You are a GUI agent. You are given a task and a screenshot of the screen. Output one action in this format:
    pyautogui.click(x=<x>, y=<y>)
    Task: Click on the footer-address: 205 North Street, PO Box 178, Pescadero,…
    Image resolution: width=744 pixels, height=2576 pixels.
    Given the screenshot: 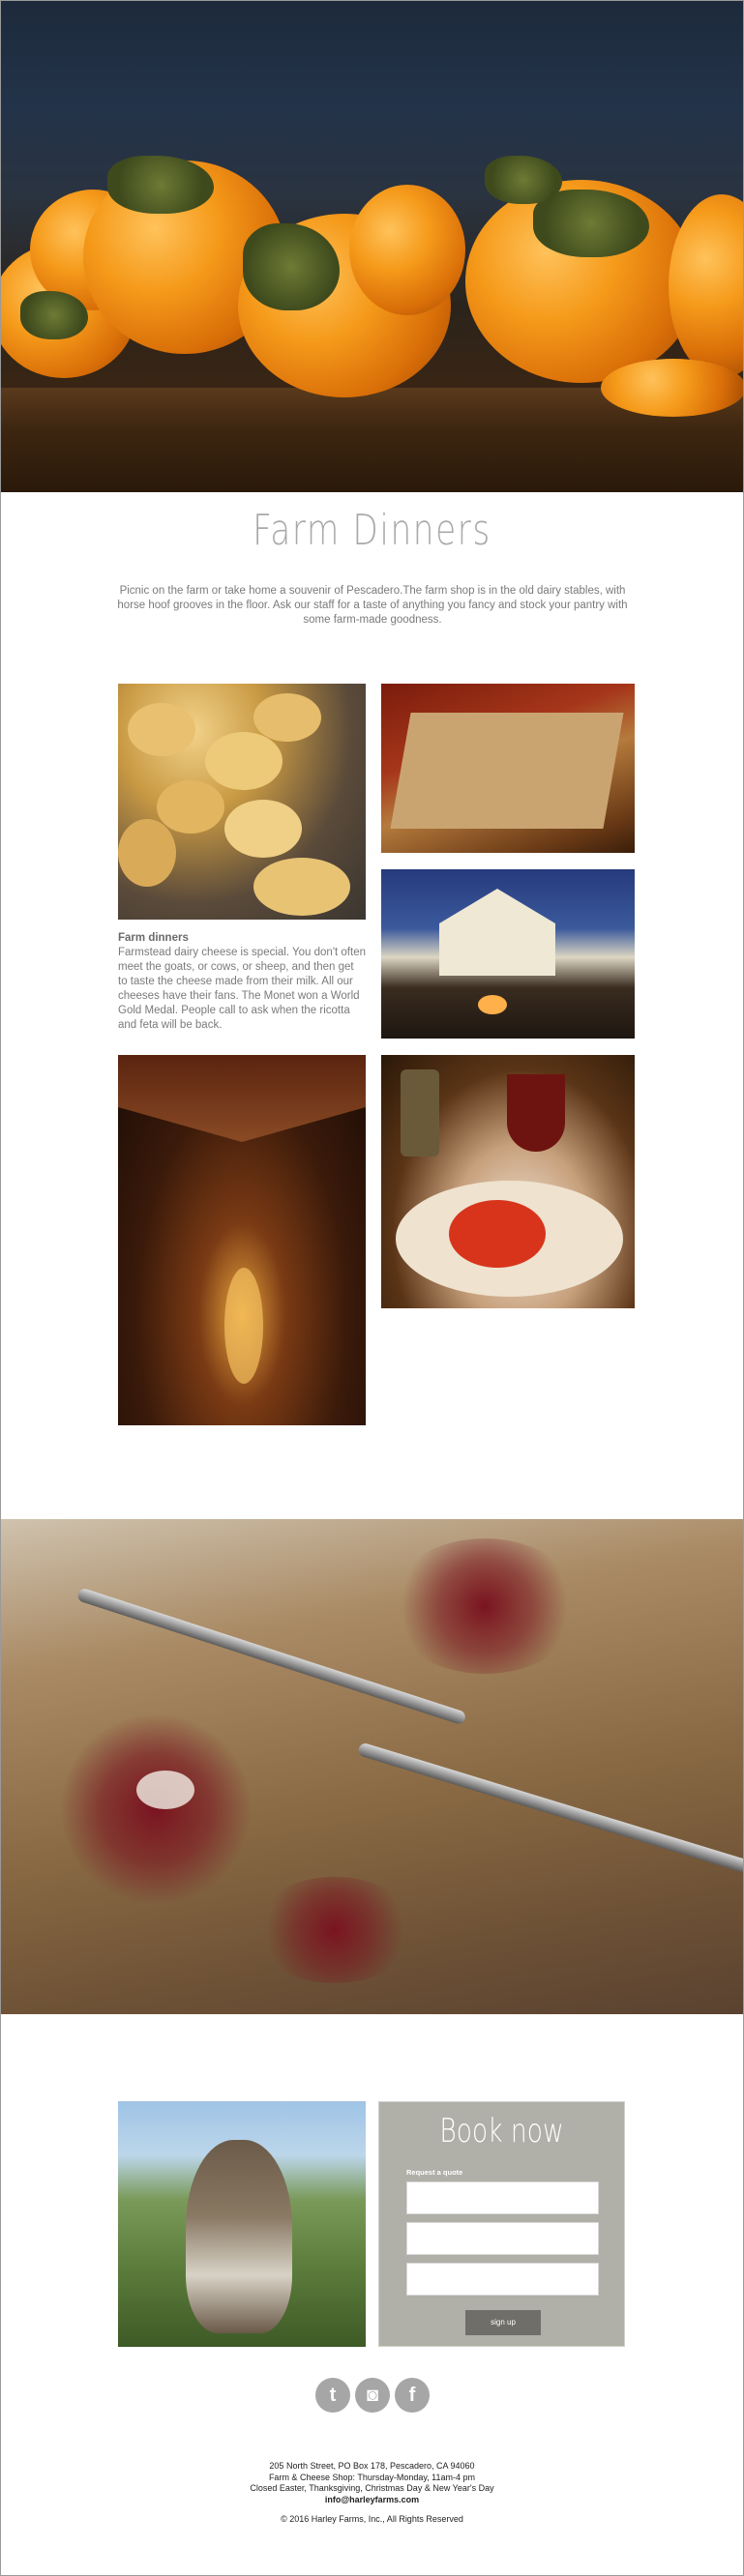 What is the action you would take?
    pyautogui.click(x=372, y=2466)
    